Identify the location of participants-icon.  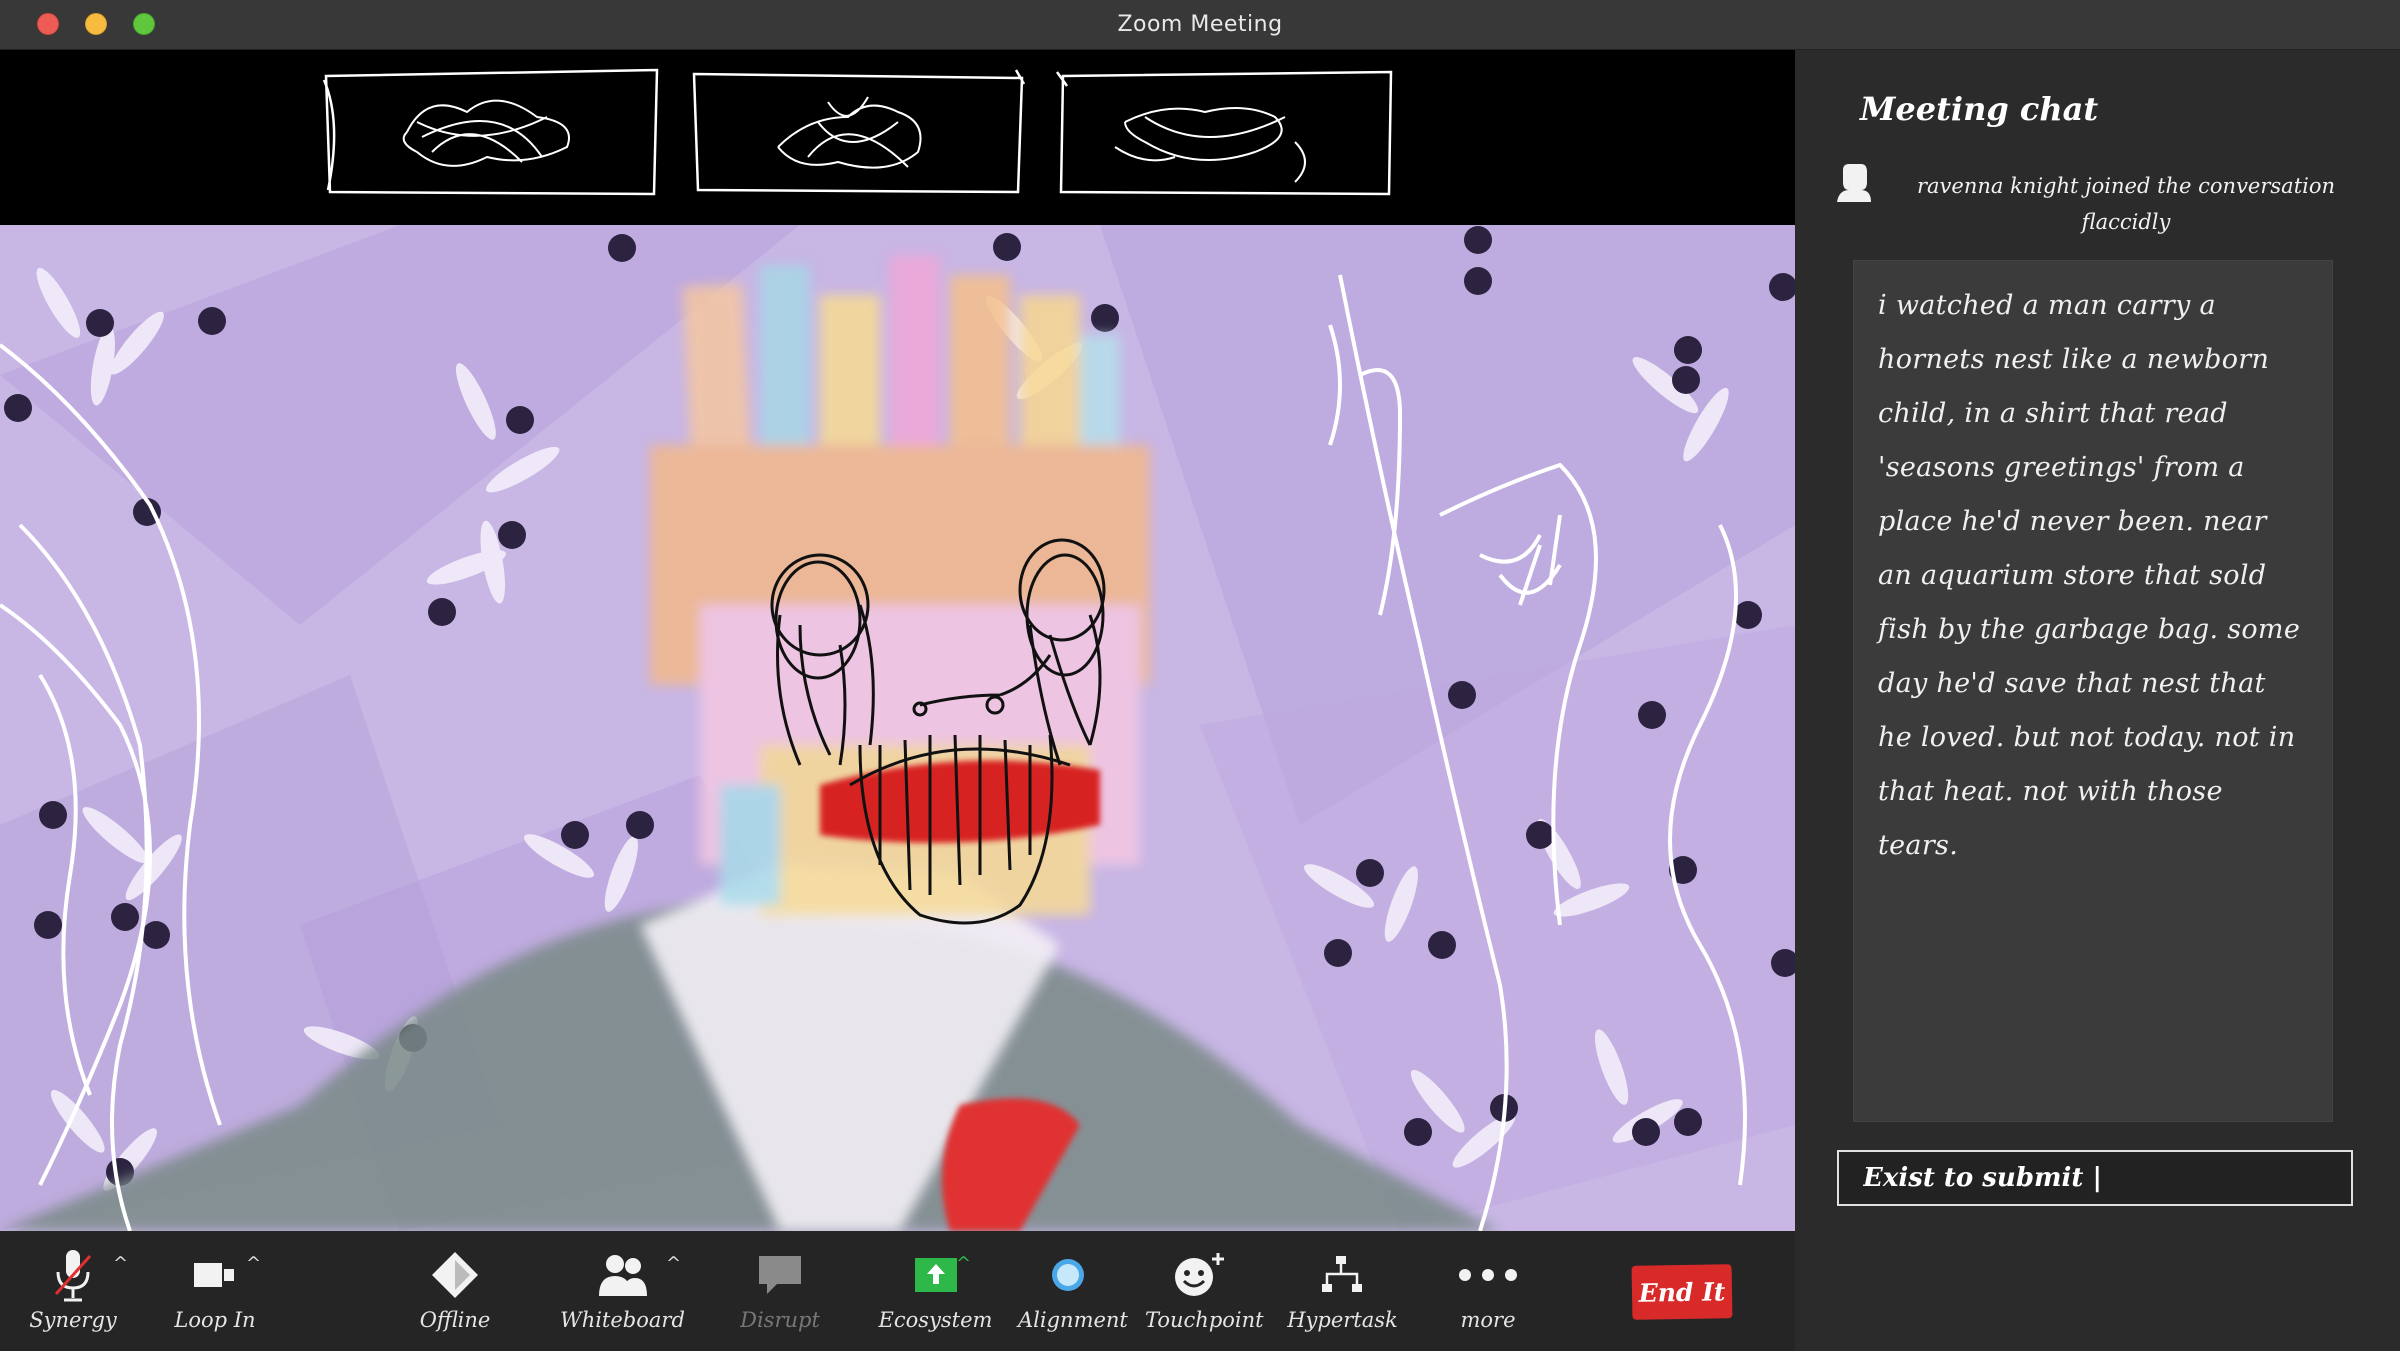
(622, 1275).